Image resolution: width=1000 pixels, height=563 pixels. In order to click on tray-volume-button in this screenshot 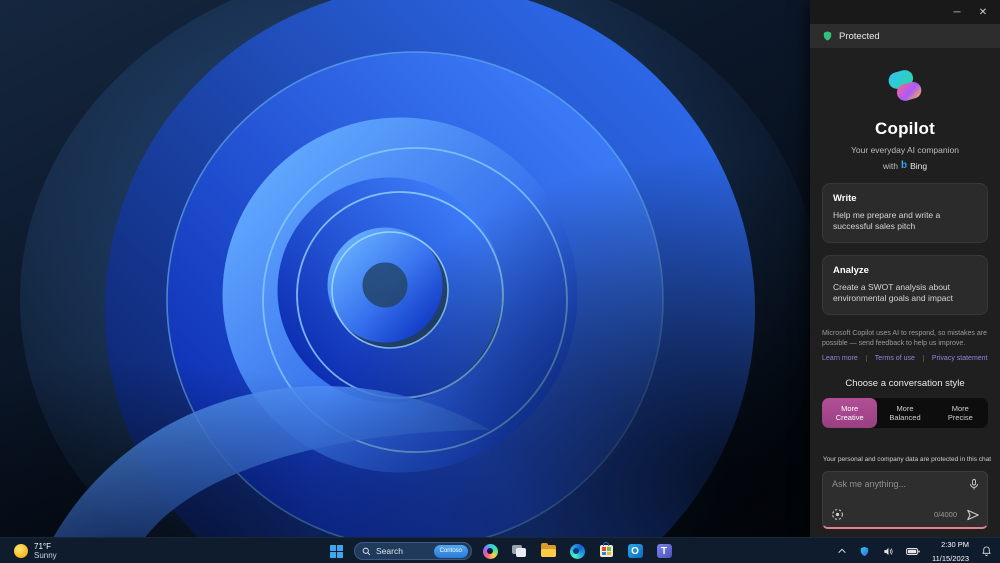, I will do `click(888, 551)`.